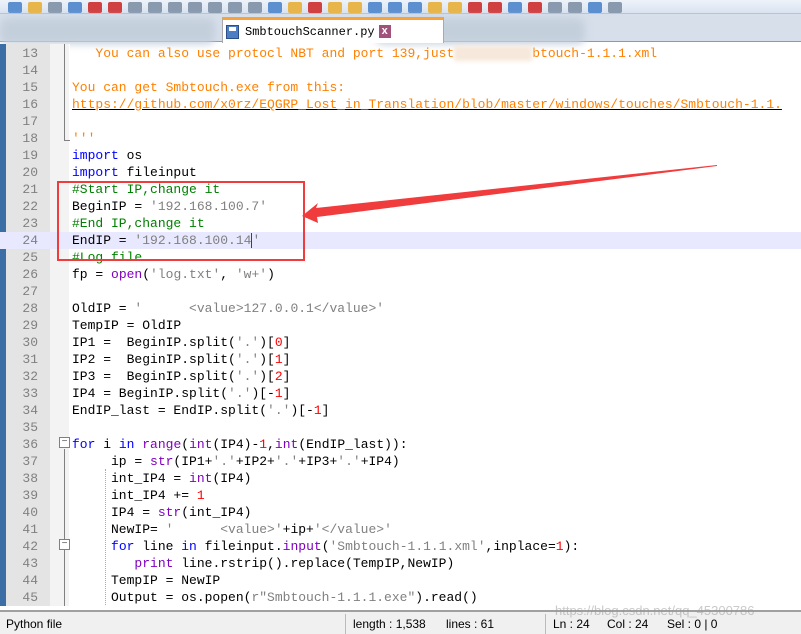 The height and width of the screenshot is (634, 801). What do you see at coordinates (692, 624) in the screenshot?
I see `sel-readout: Sel : 0 | 0` at bounding box center [692, 624].